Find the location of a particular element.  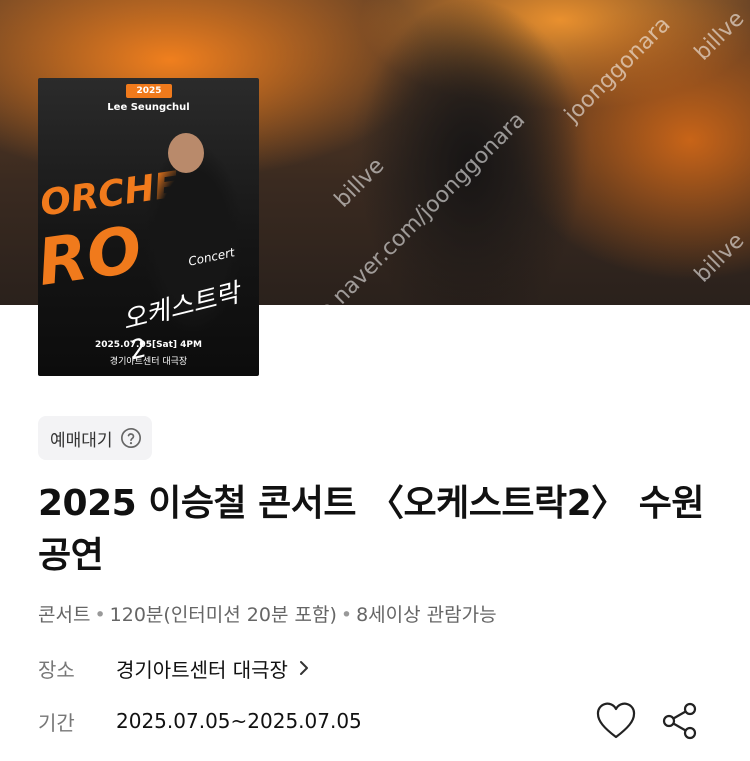

period-row: 기간 2025.07.05~2025.07.05 is located at coordinates (200, 721).